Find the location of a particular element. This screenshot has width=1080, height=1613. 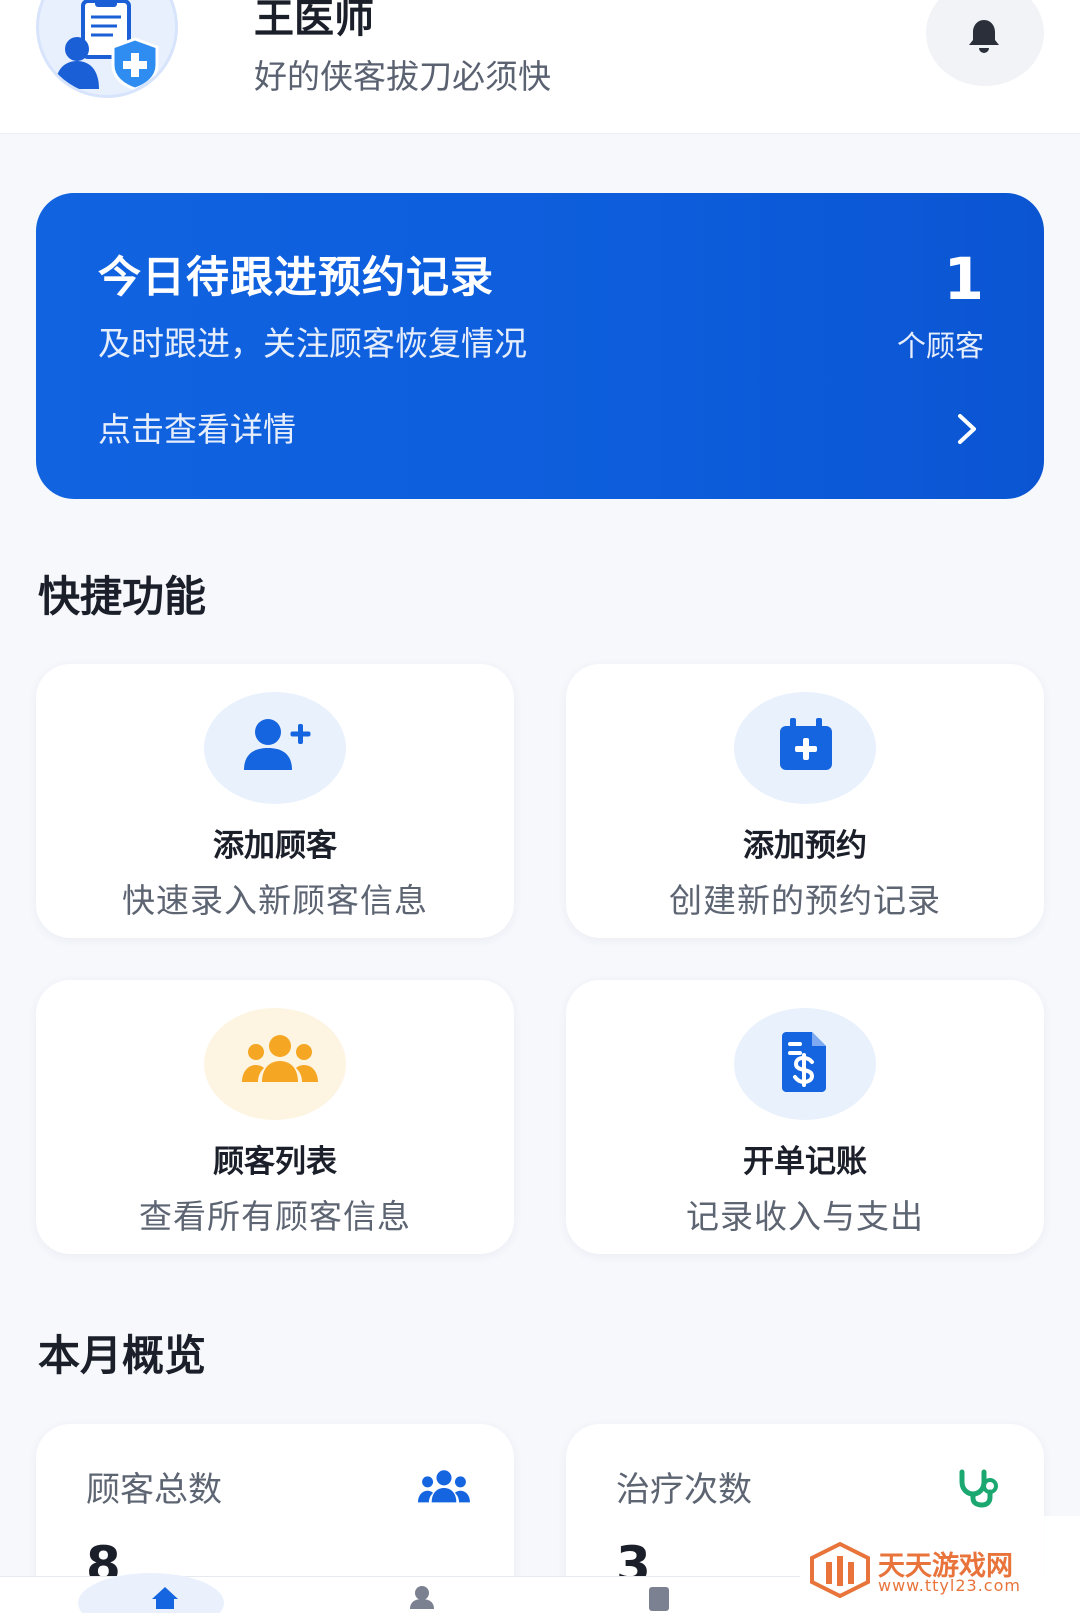

banner-subtitle: 及时跟进，关注顾客恢复情况 is located at coordinates (312, 343).